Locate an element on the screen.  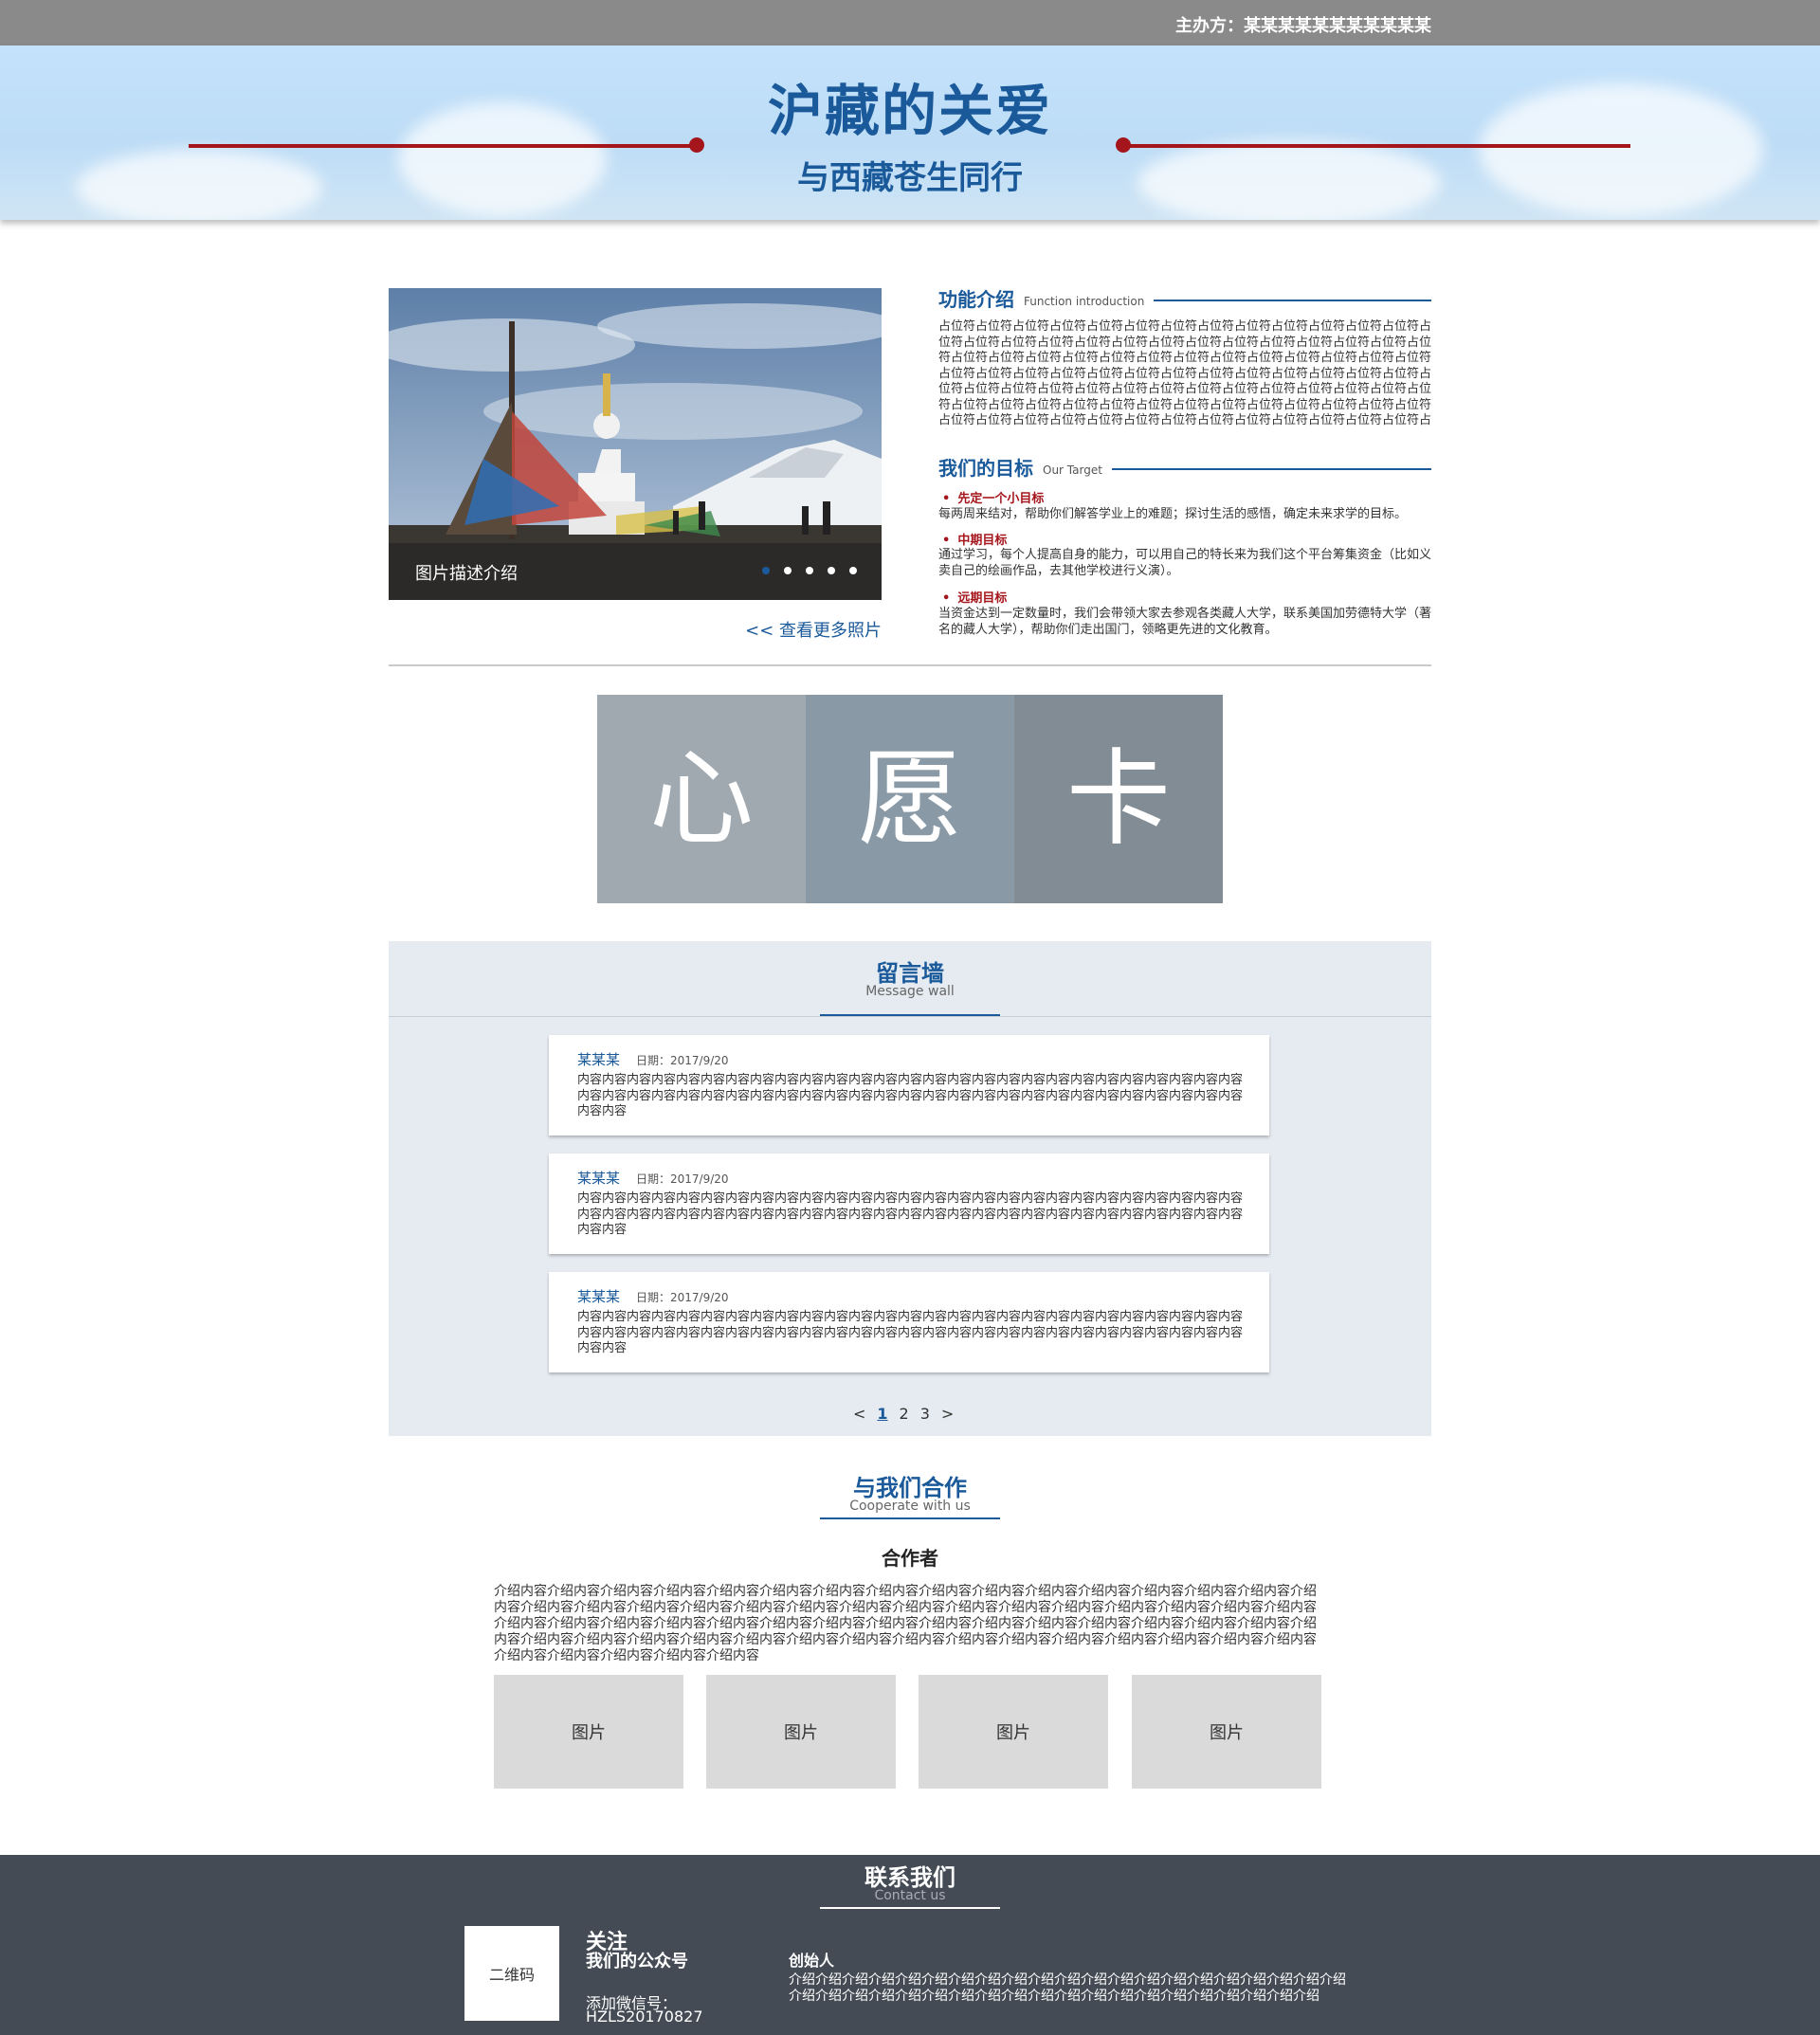
cooperate-header: 与我们合作 Cooperate with us is located at coordinates (910, 1494).